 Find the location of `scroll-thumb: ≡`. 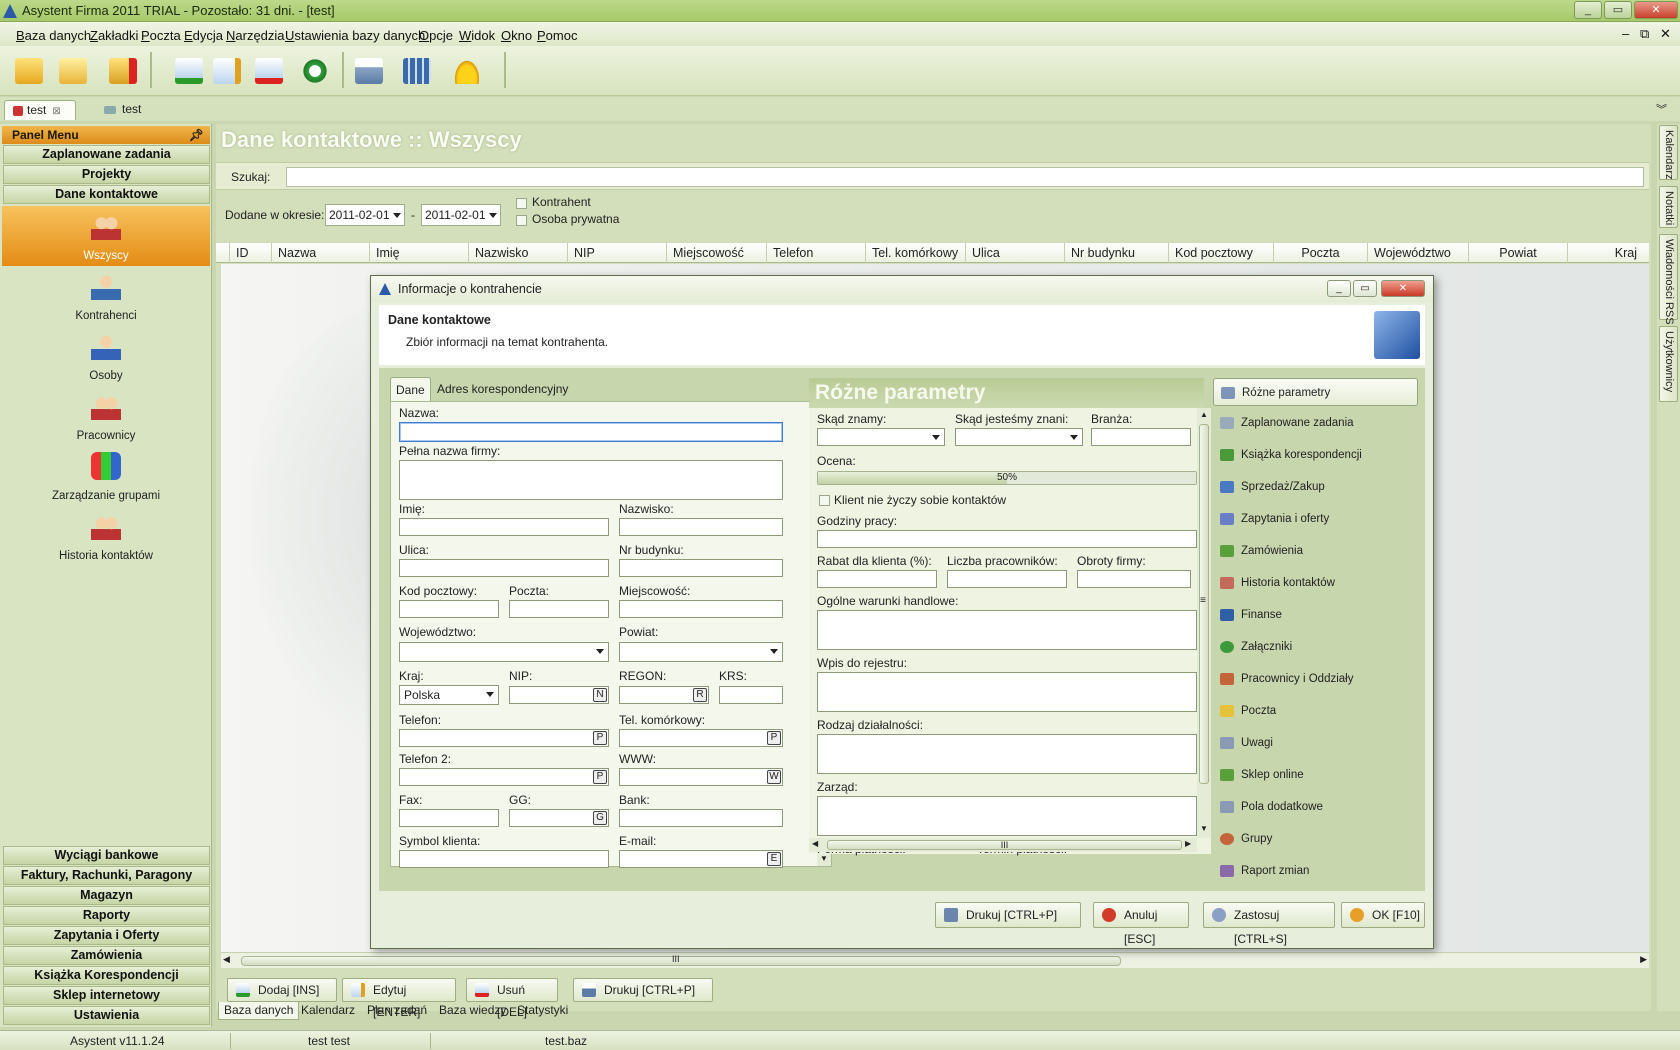

scroll-thumb: ≡ is located at coordinates (1204, 604).